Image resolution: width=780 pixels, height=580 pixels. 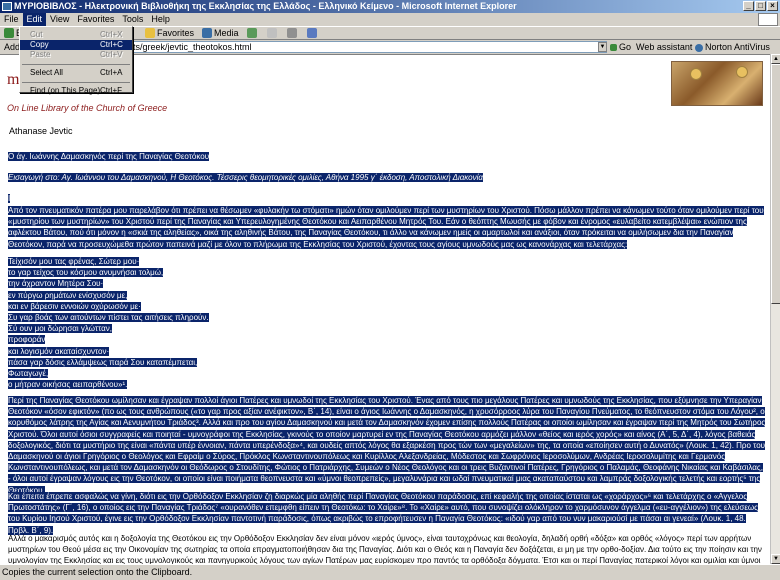 What do you see at coordinates (602, 47) in the screenshot?
I see `address-dropdown-icon: ▼` at bounding box center [602, 47].